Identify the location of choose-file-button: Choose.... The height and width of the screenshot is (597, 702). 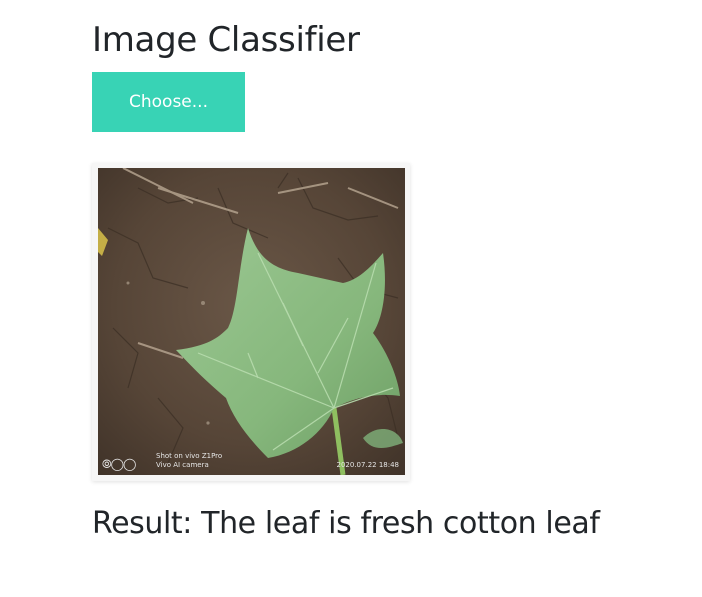
(168, 102).